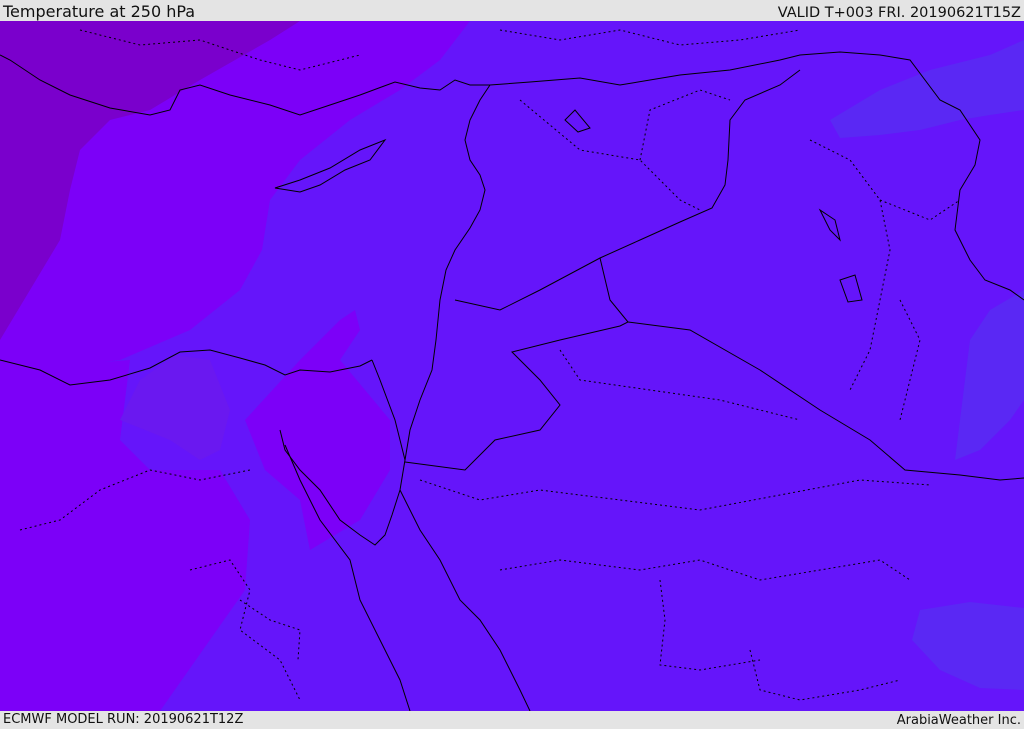 The image size is (1024, 729). Describe the element at coordinates (123, 719) in the screenshot. I see `model-run-label: ECMWF MODEL RUN: 20190621T12Z` at that location.